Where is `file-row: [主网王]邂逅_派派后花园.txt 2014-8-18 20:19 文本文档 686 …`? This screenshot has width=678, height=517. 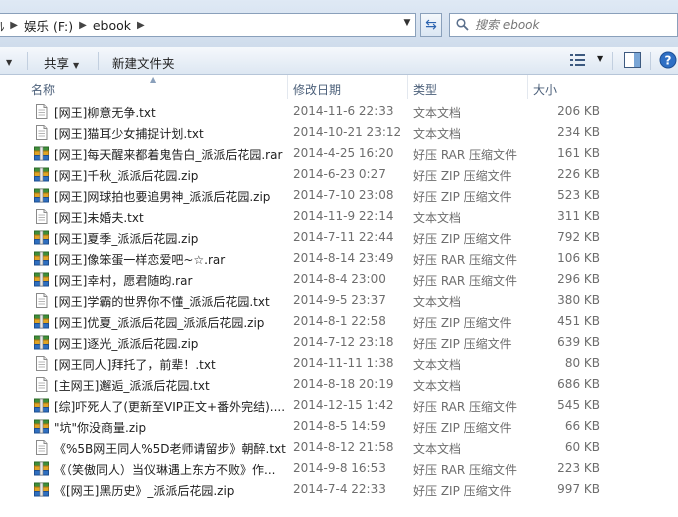
file-row: [主网王]邂逅_派派后花园.txt 2014-8-18 20:19 文本文档 686 … is located at coordinates (339, 384).